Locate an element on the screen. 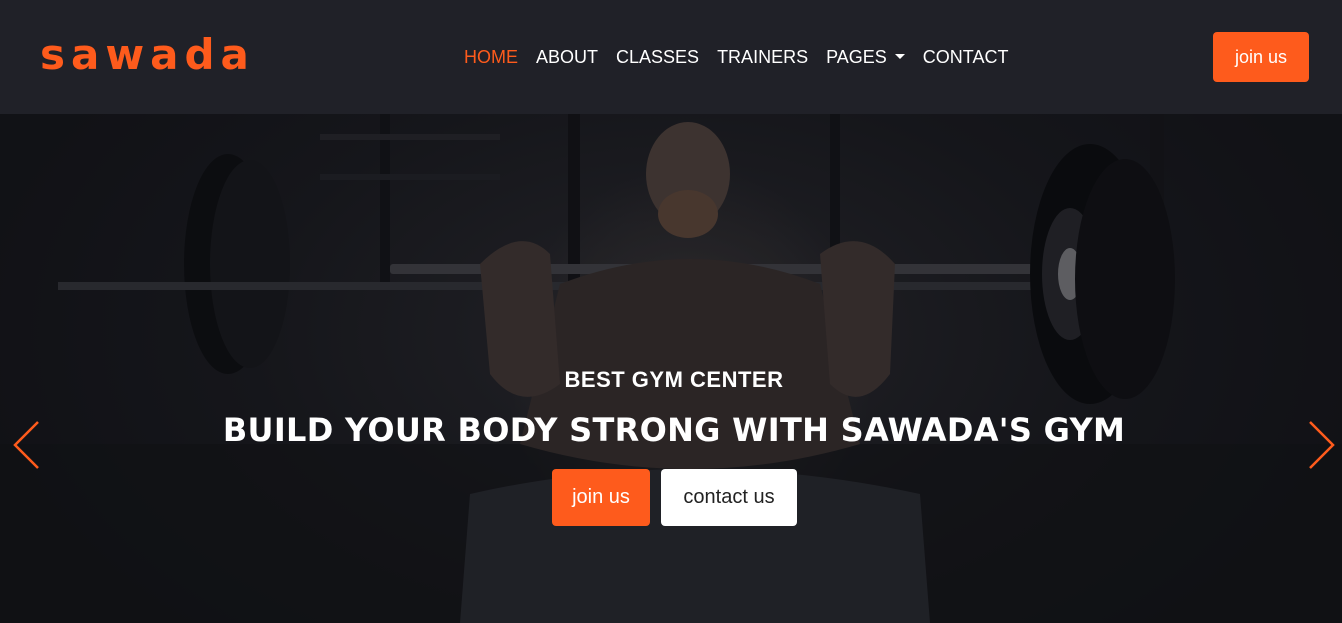  hero-title: BUILD YOUR BODY STRONG WITH SAWADA'S GYM is located at coordinates (674, 430).